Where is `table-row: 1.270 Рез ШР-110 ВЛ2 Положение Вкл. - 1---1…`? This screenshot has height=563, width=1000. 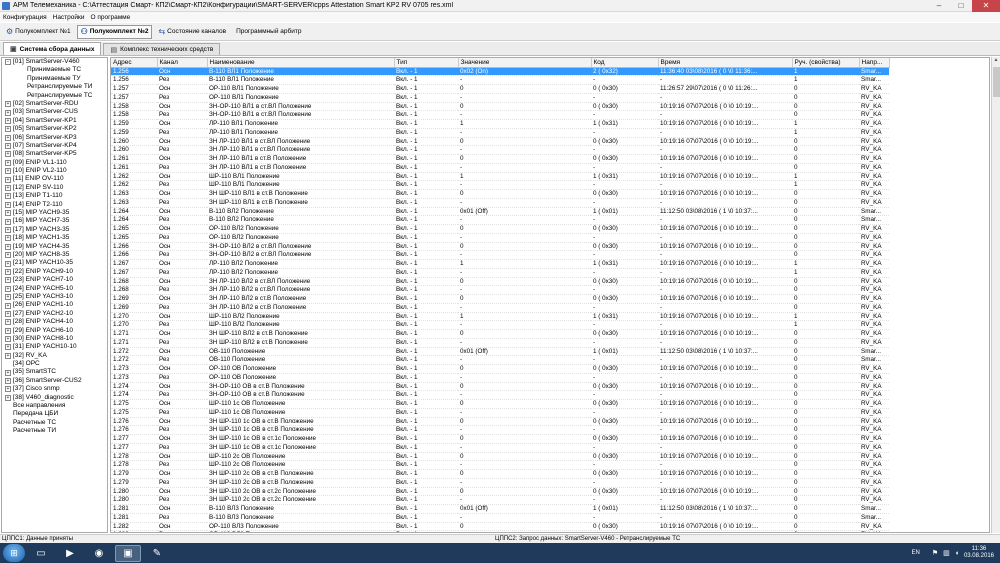 table-row: 1.270 Рез ШР-110 ВЛ2 Положение Вкл. - 1---1… is located at coordinates (500, 325).